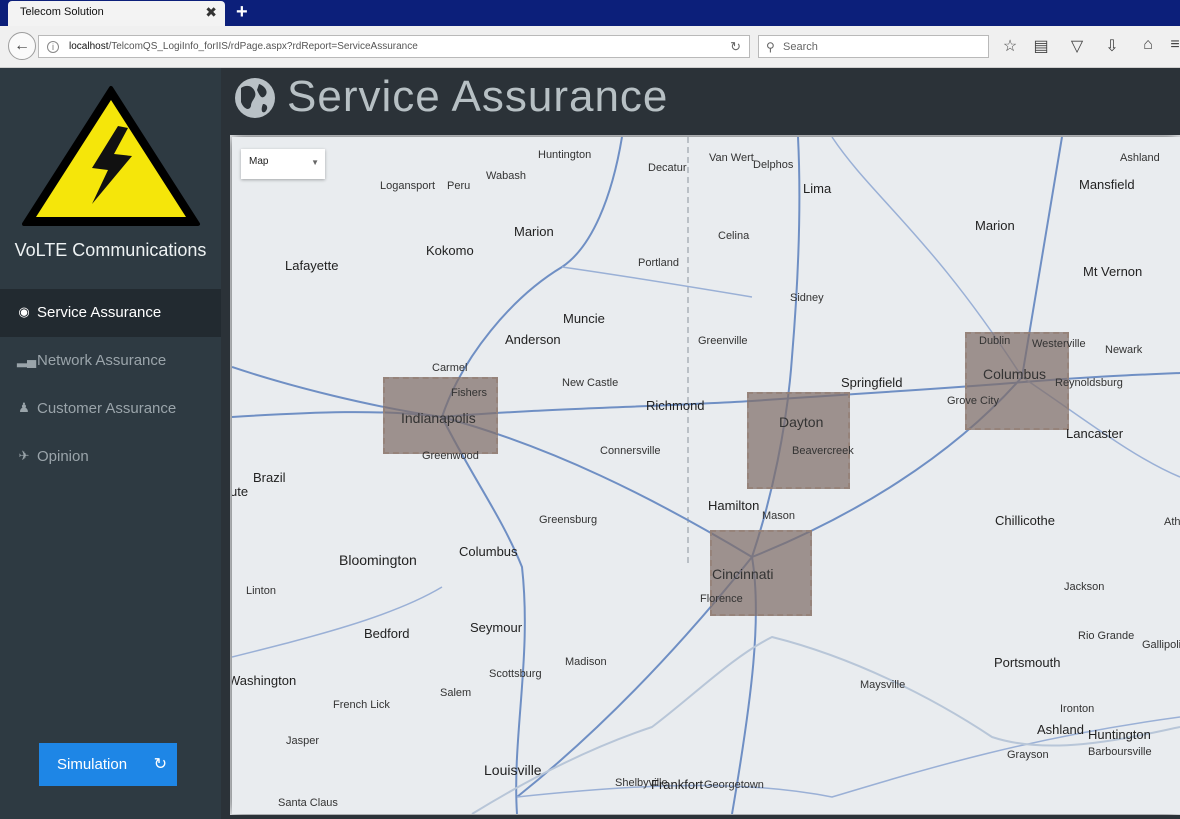 Image resolution: width=1180 pixels, height=819 pixels. I want to click on map-type-label: Map, so click(259, 161).